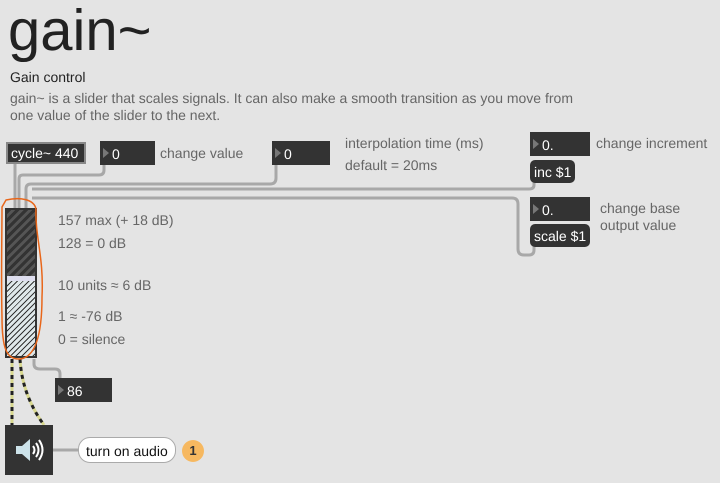  Describe the element at coordinates (641, 217) in the screenshot. I see `comment-text: change base output value` at that location.